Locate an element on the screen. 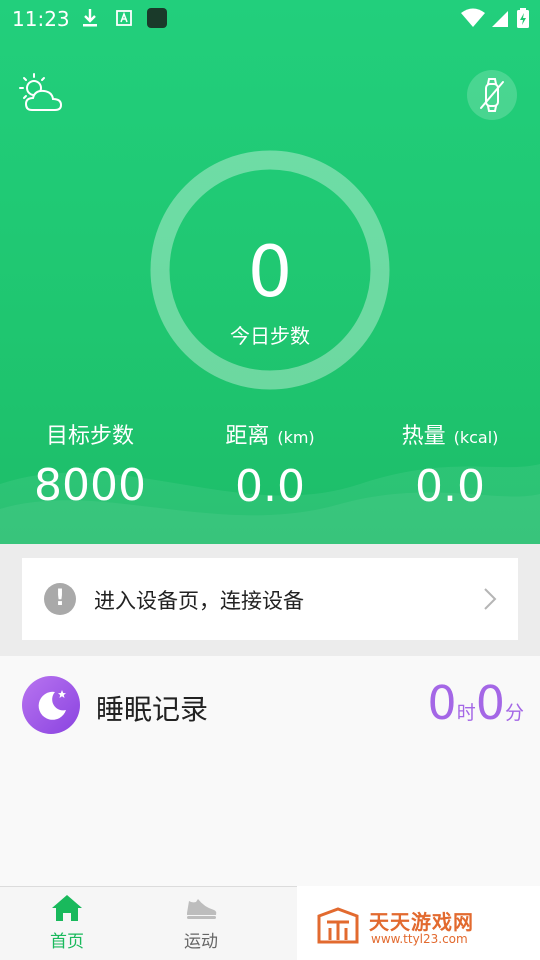  connect-device-card: ! 进入设备页，连接设备 is located at coordinates (270, 599).